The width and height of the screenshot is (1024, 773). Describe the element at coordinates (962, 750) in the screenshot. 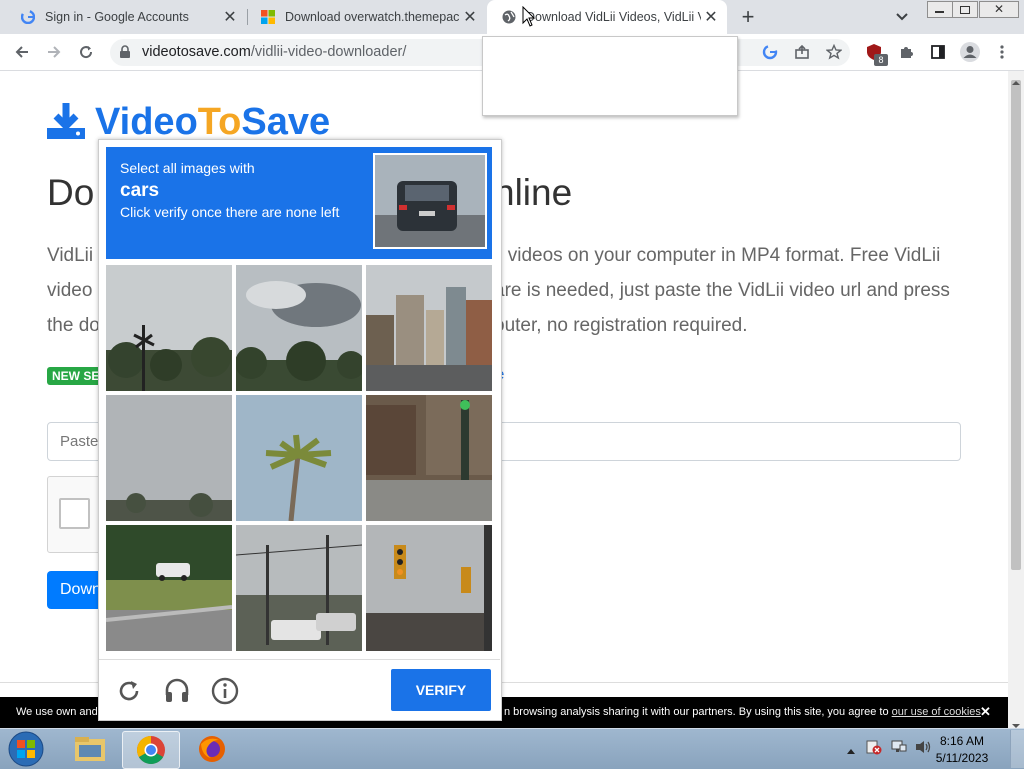

I see `system-clock: 8:16 AM 5/11/2023` at that location.